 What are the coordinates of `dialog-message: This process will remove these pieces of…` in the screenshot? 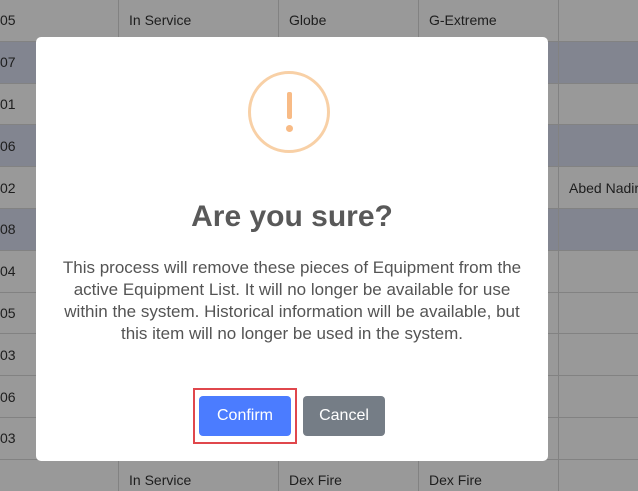 It's located at (292, 300).